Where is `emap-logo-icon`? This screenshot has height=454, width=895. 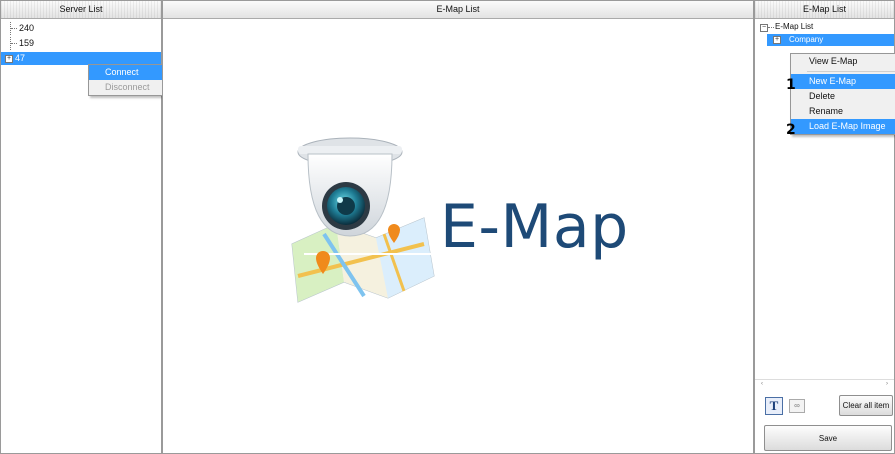
emap-logo-icon is located at coordinates (363, 220).